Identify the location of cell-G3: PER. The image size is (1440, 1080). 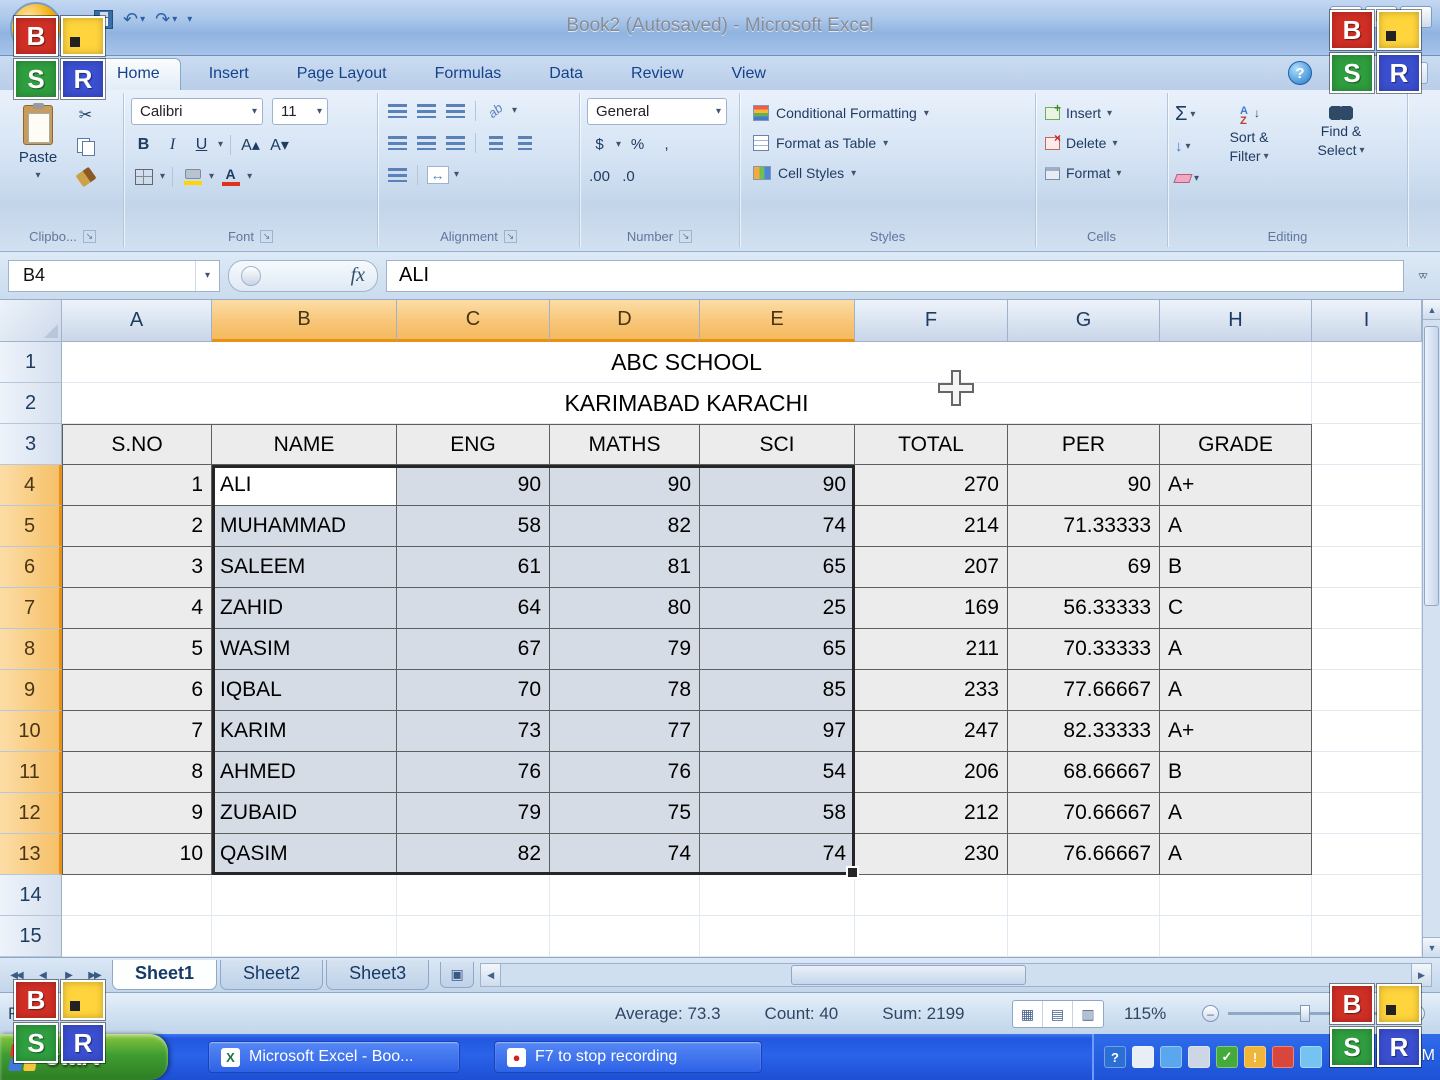
(1084, 444).